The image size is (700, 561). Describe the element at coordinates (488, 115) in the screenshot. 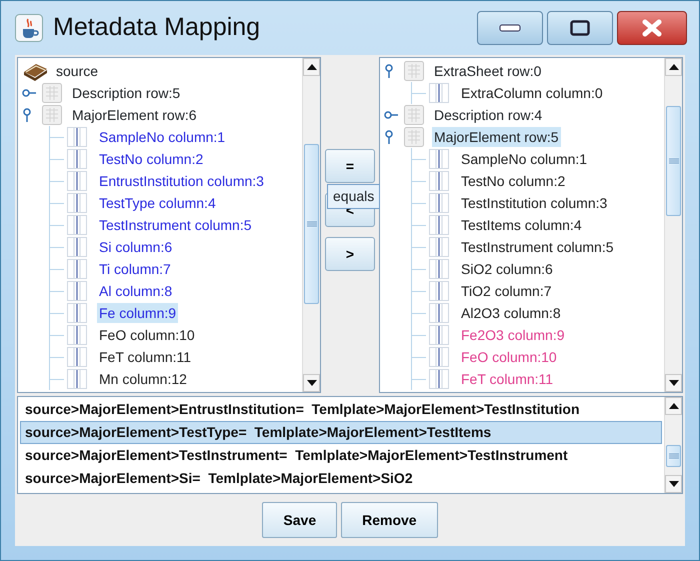

I see `tree-item: Description row:4` at that location.